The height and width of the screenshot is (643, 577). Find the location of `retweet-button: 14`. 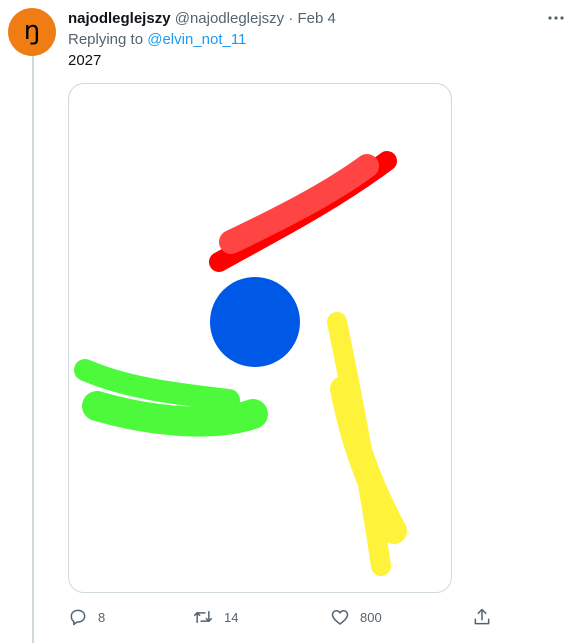

retweet-button: 14 is located at coordinates (215, 617).